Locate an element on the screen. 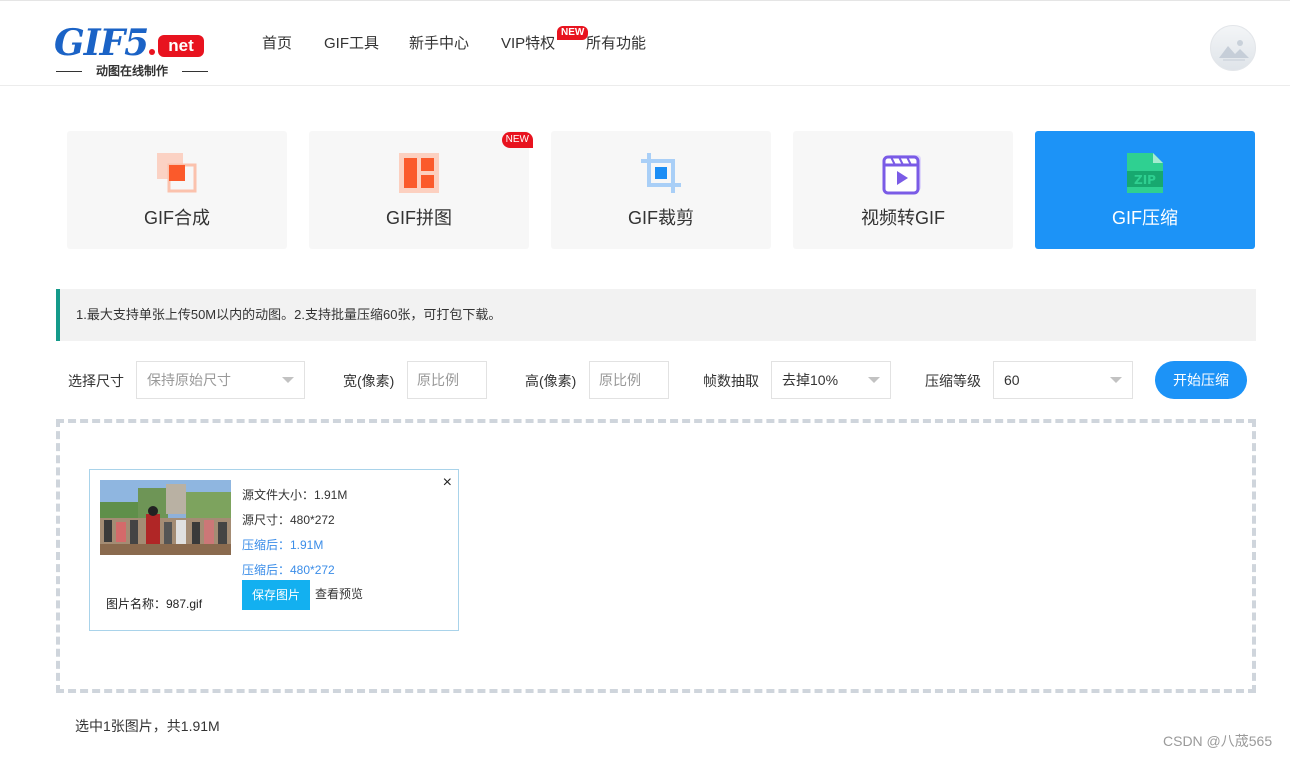 Image resolution: width=1290 pixels, height=757 pixels. frames-select: 去掉10% is located at coordinates (831, 380).